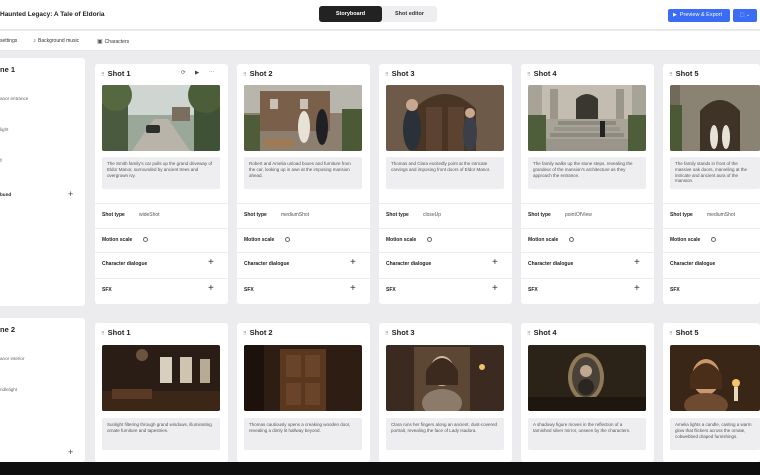  Describe the element at coordinates (4, 129) in the screenshot. I see `scene-lighting: light` at that location.